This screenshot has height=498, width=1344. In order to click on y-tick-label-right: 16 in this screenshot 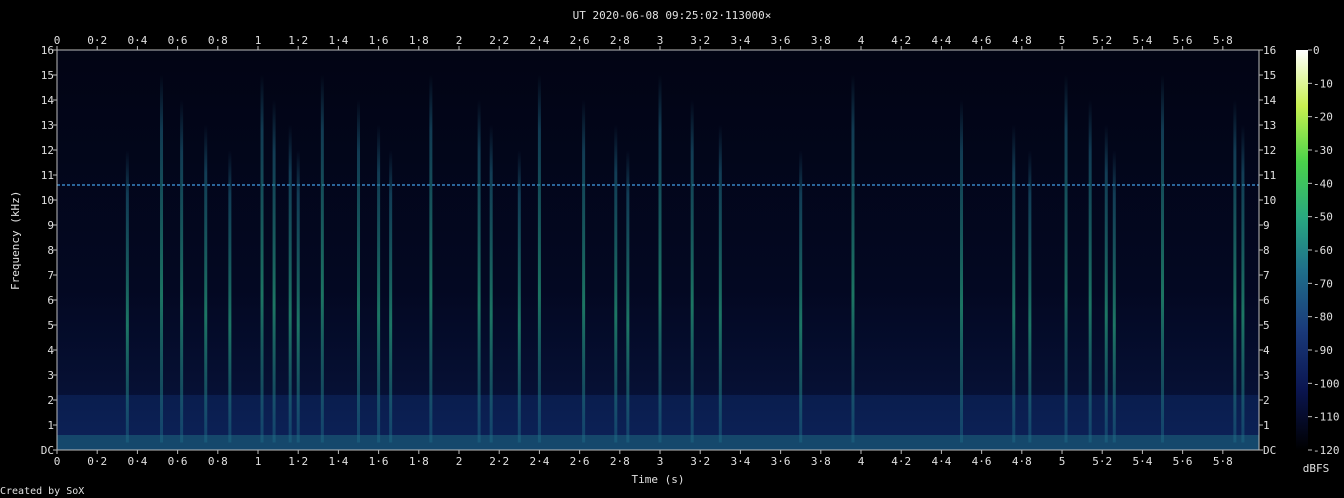, I will do `click(1269, 50)`.